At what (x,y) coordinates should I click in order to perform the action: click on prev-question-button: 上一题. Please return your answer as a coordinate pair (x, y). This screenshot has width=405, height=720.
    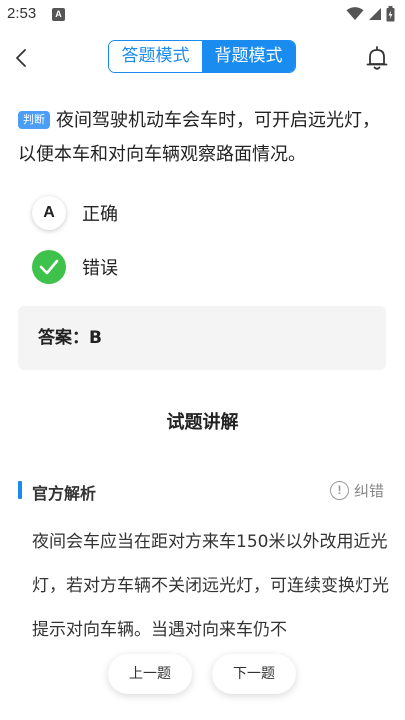
    Looking at the image, I should click on (150, 674).